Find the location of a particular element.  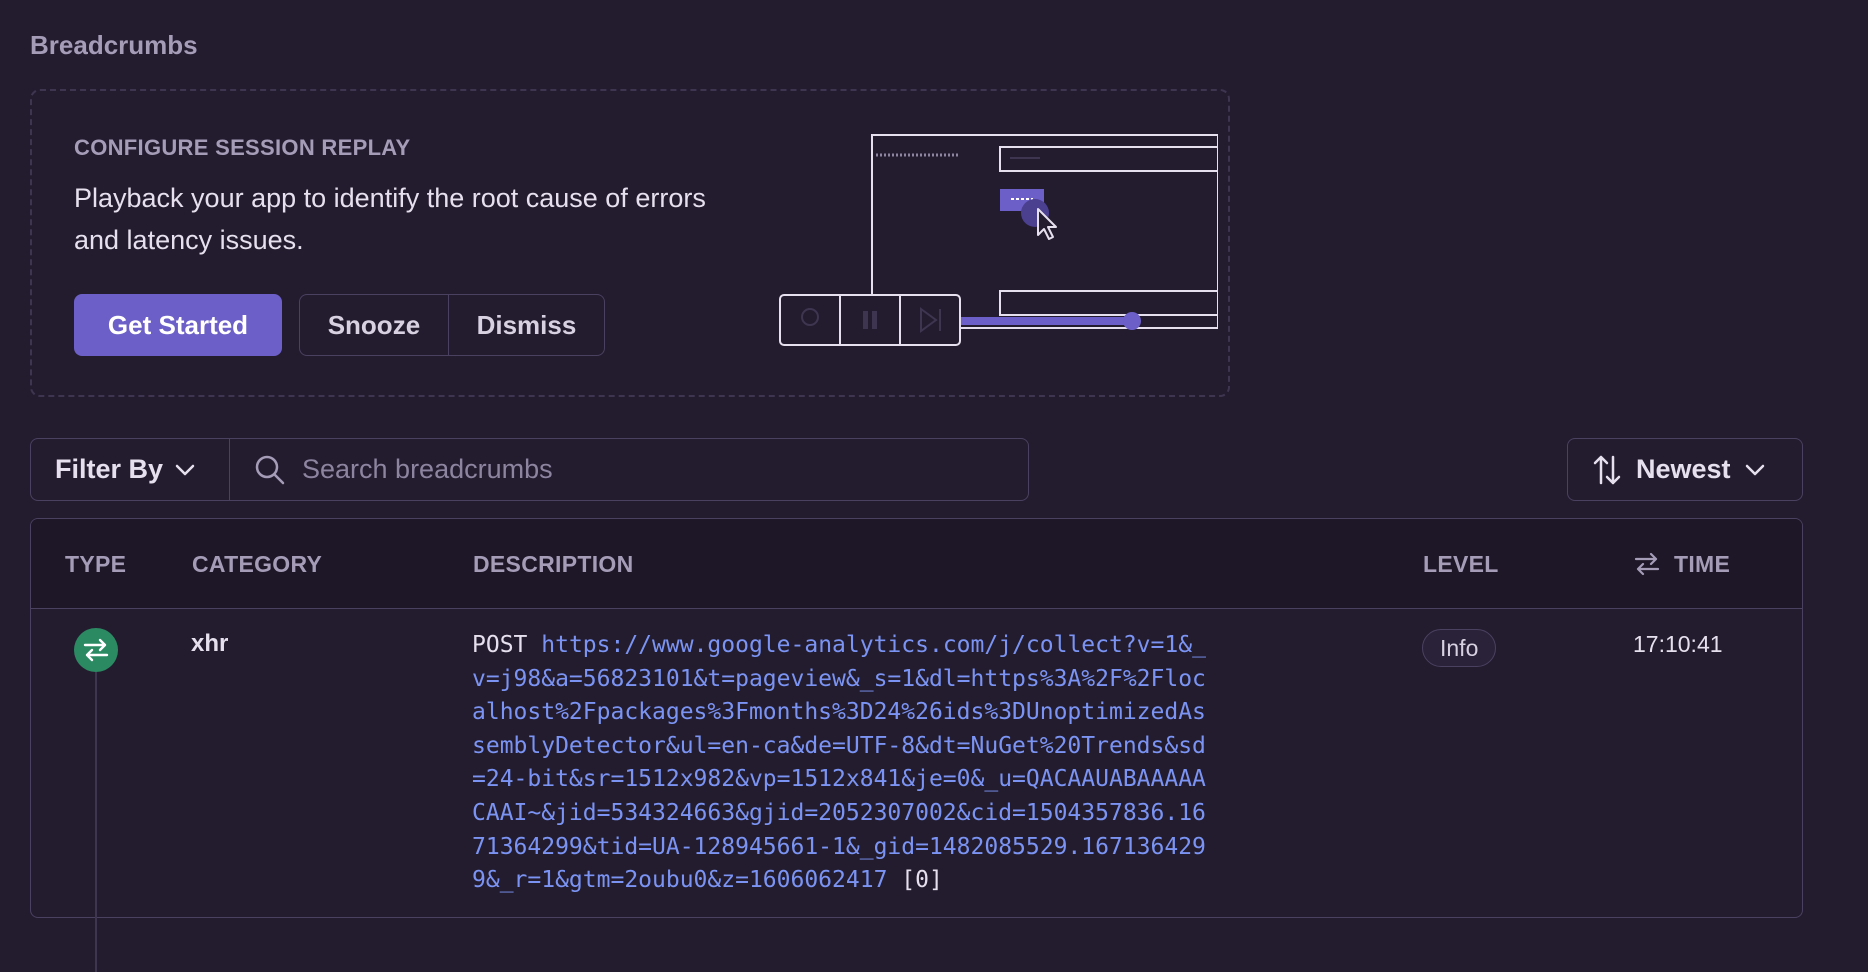

get-started-button: Get Started is located at coordinates (178, 325).